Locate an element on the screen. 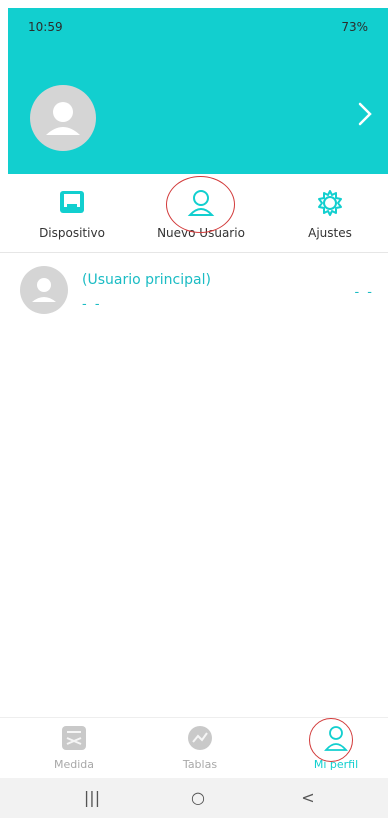  status-bar: 10:59 73% is located at coordinates (198, 26).